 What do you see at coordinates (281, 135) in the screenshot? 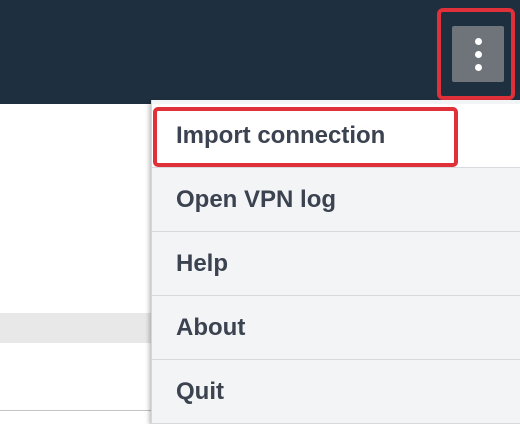
I see `menu-item-label: Import connection` at bounding box center [281, 135].